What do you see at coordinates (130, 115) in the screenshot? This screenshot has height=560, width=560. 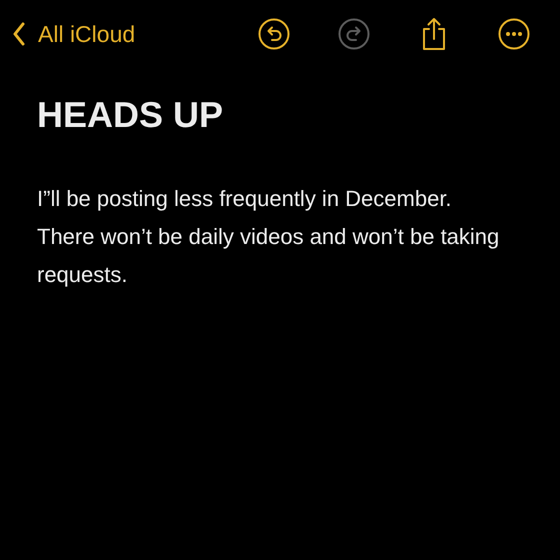 I see `note-title: HEADS UP` at bounding box center [130, 115].